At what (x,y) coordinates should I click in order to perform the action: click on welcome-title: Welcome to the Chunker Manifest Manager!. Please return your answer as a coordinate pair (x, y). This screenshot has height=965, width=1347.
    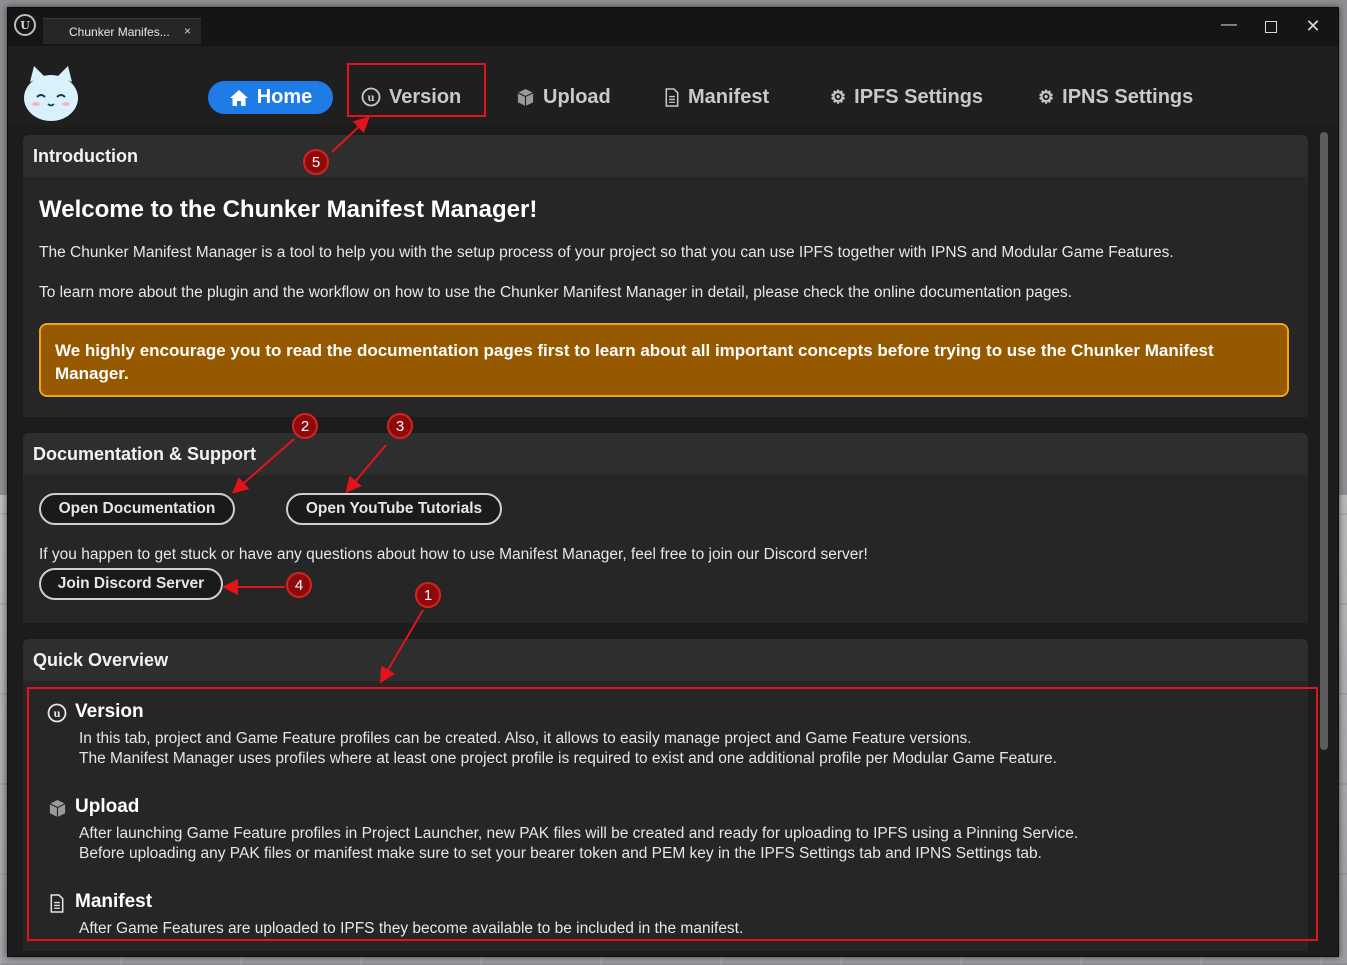
    Looking at the image, I should click on (288, 209).